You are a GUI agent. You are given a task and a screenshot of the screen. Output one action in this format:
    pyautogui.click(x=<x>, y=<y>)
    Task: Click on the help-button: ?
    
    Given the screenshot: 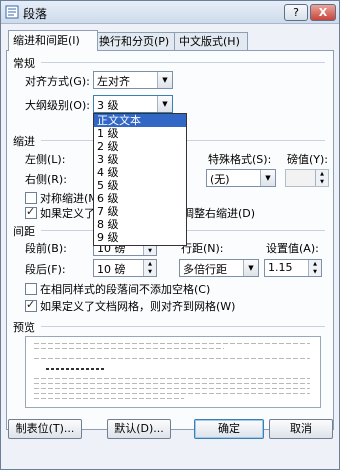 What is the action you would take?
    pyautogui.click(x=296, y=12)
    